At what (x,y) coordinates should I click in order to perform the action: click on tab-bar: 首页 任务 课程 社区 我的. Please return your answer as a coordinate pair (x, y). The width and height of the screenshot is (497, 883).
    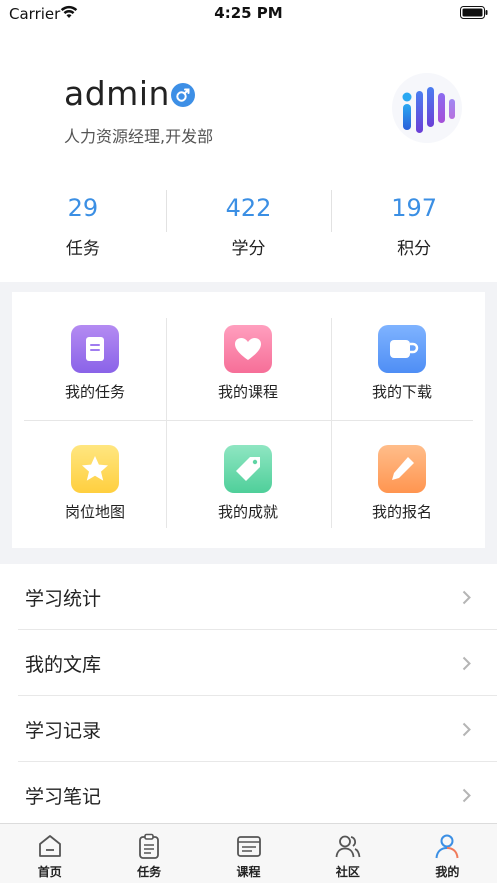
    Looking at the image, I should click on (248, 853).